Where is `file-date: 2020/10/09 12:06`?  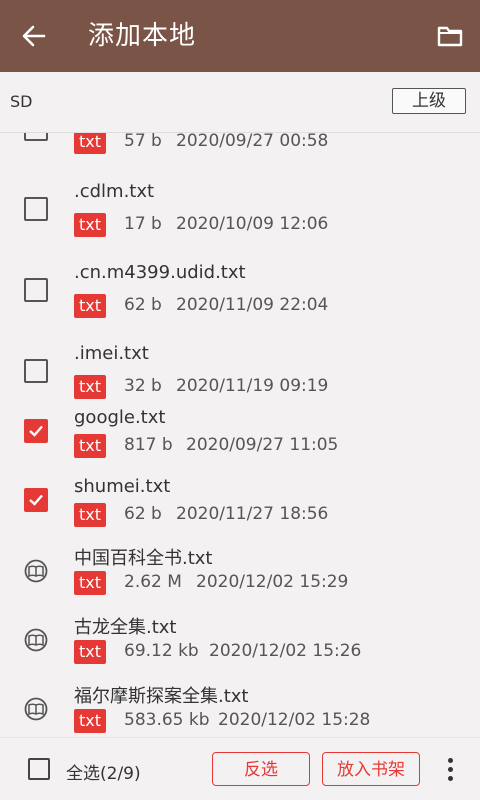 file-date: 2020/10/09 12:06 is located at coordinates (252, 224).